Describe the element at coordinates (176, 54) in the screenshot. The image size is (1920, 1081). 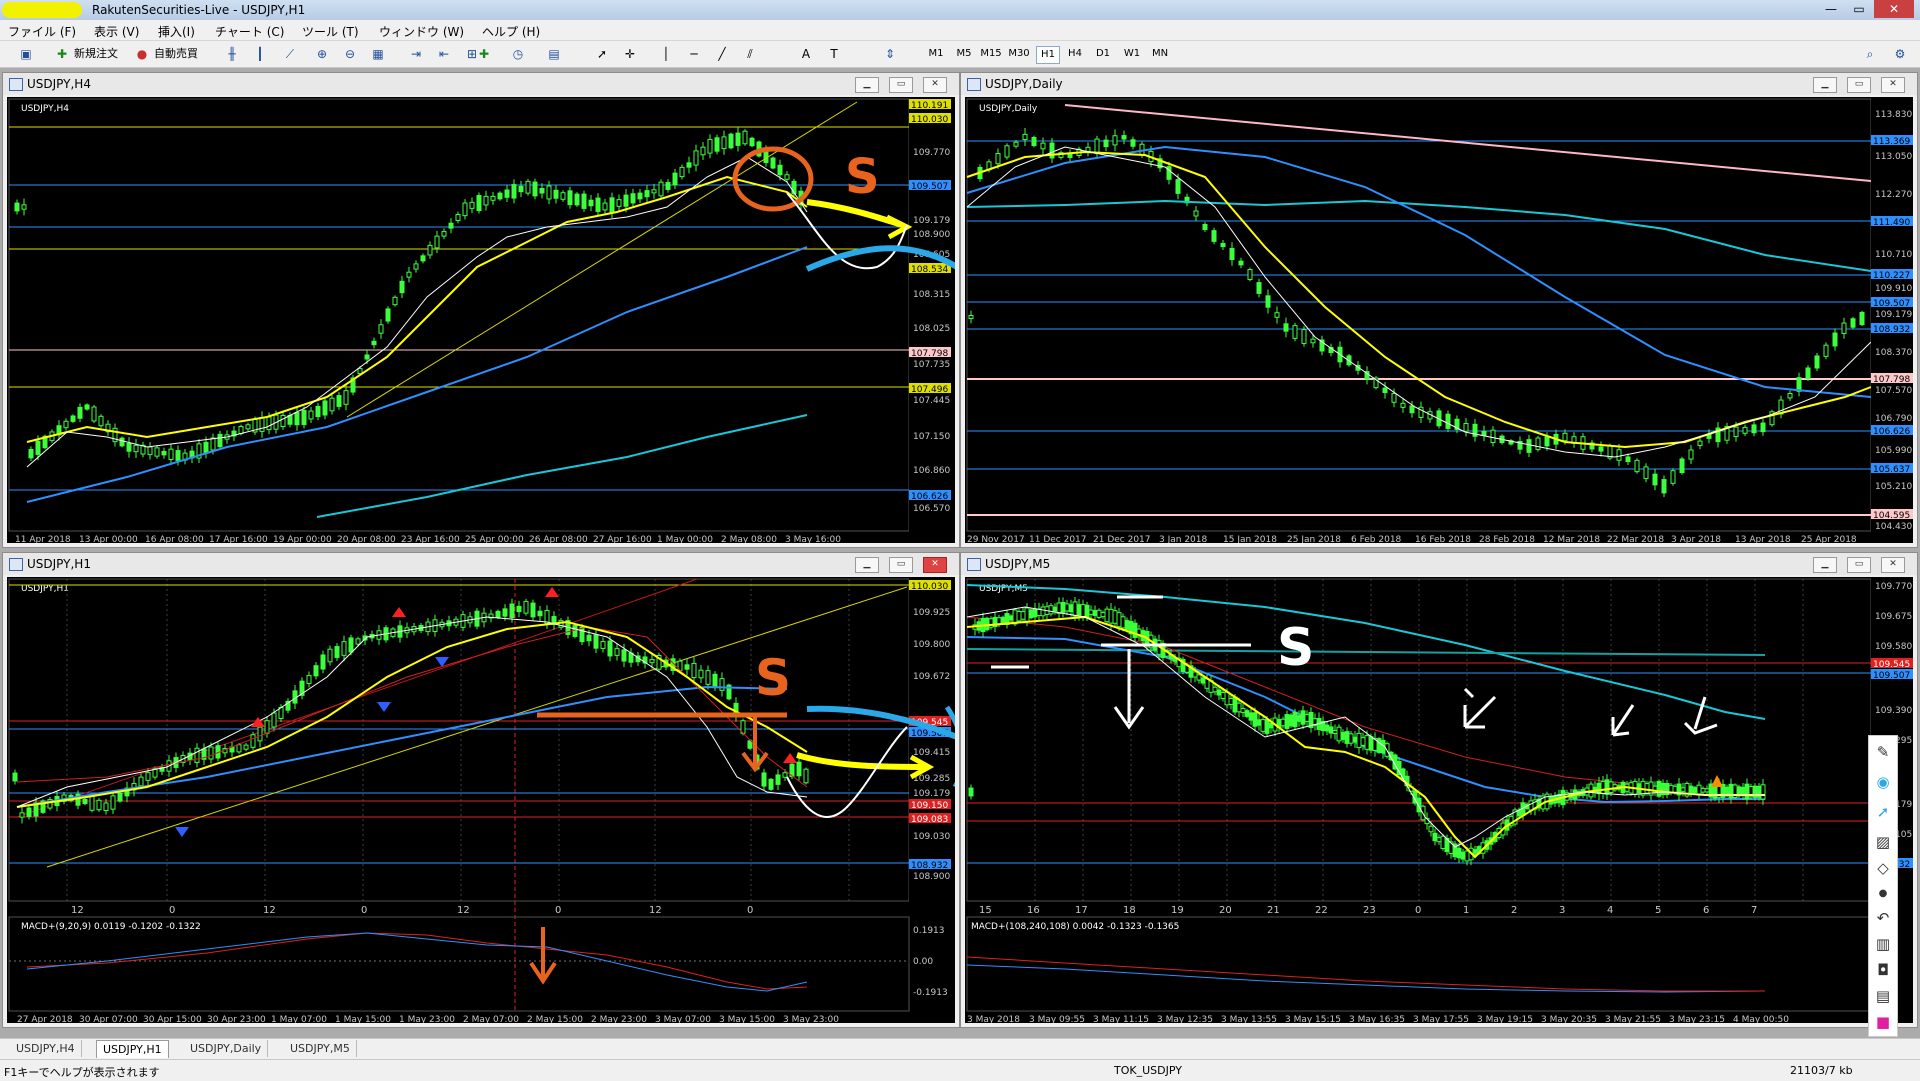
I see `auto-trade-button: 自動売買` at that location.